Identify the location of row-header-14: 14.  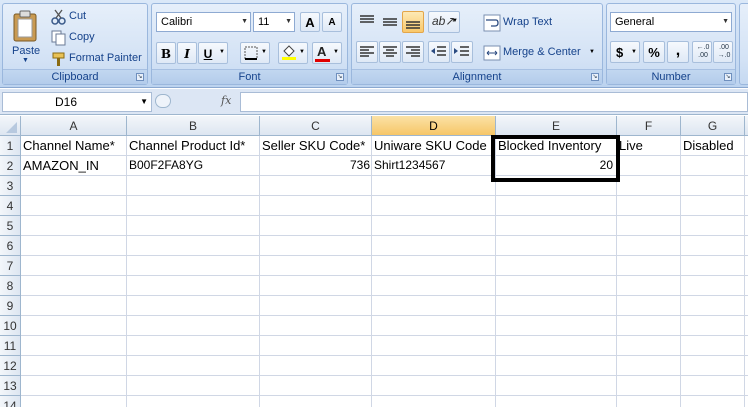
(10, 401).